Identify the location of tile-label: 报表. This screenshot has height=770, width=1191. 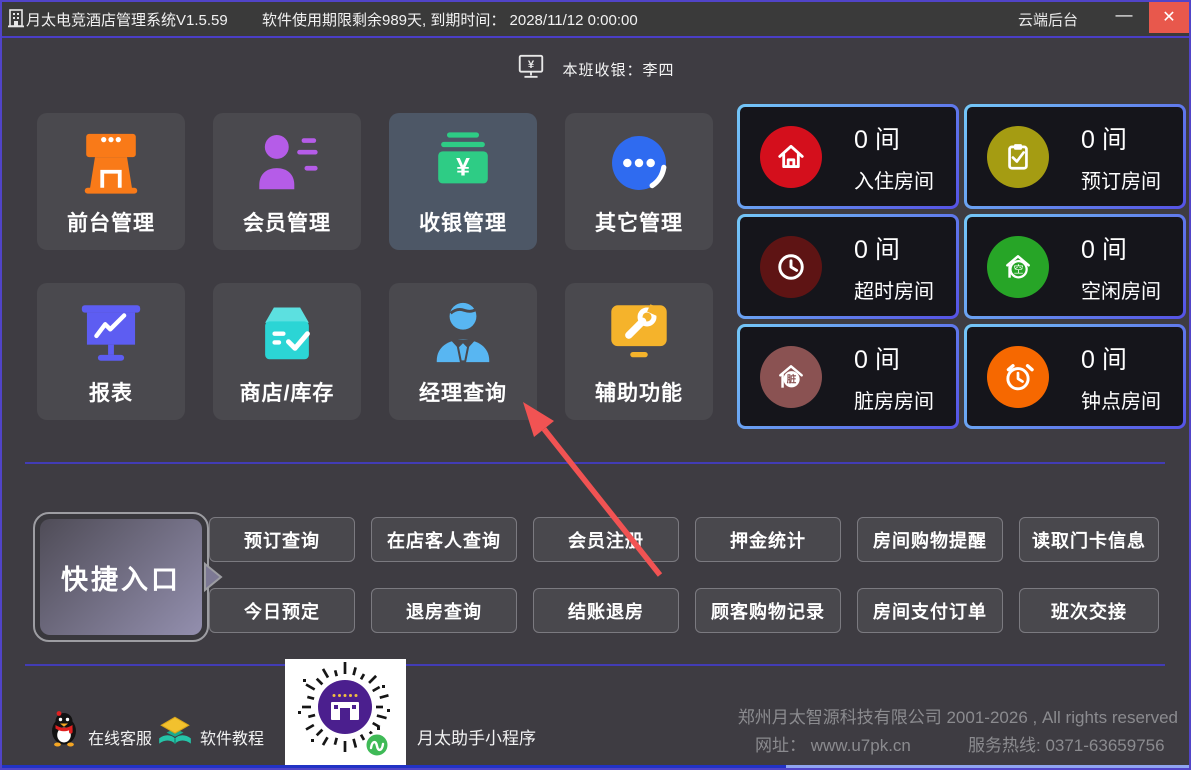
(111, 393).